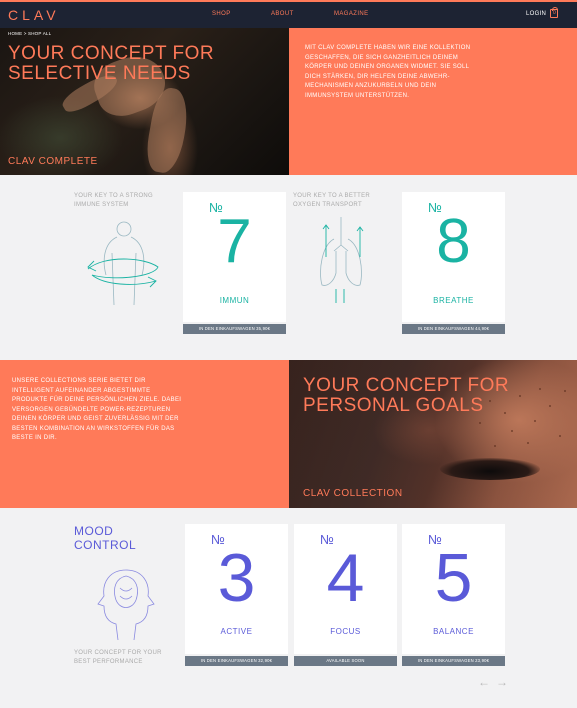  I want to click on breadcrumb: HOME > SHOP ALL, so click(29, 33).